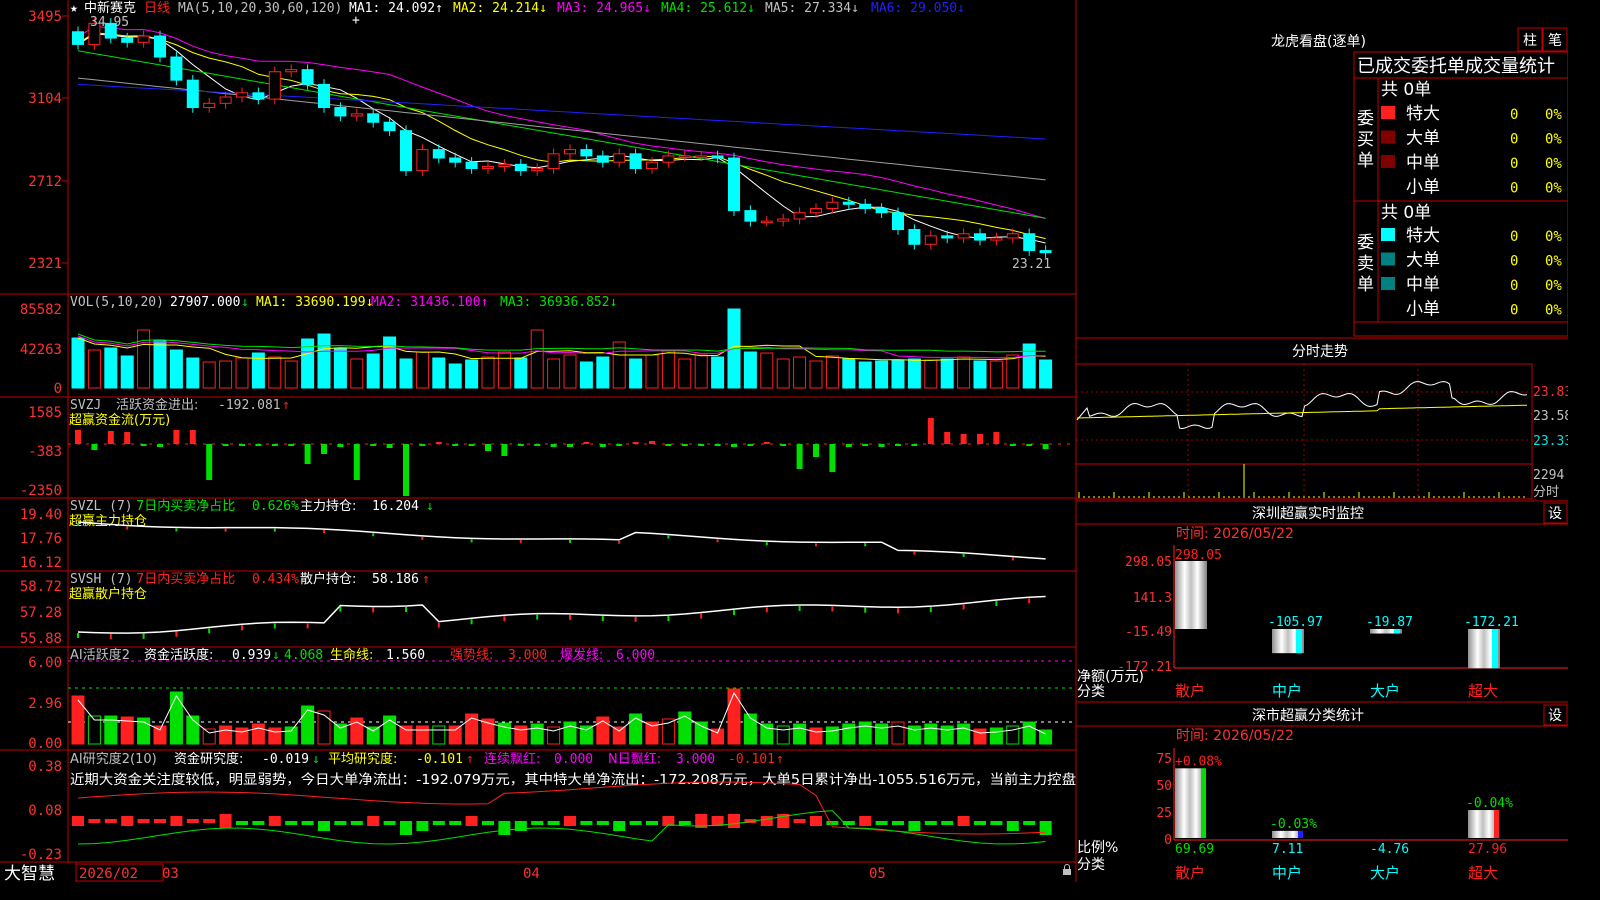 The image size is (1600, 900). What do you see at coordinates (1530, 39) in the screenshot?
I see `zhu-button: 柱` at bounding box center [1530, 39].